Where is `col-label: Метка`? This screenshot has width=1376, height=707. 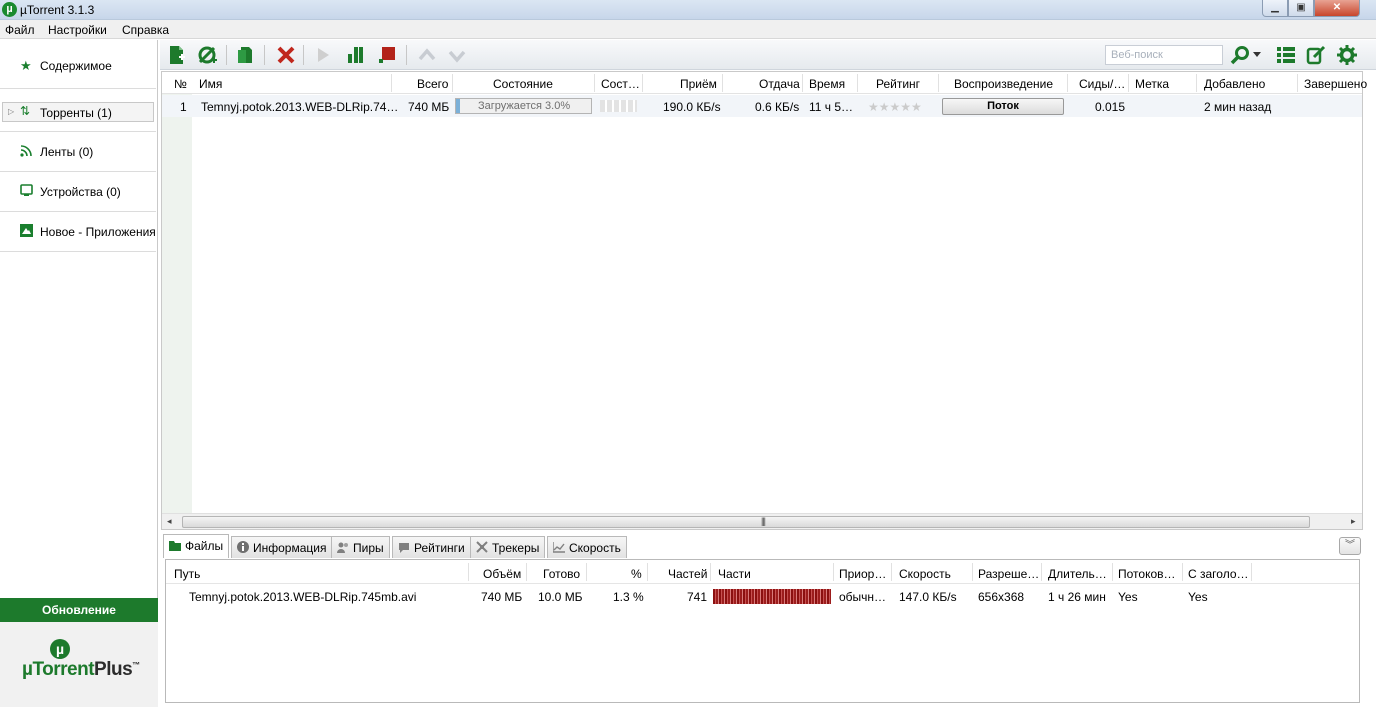
col-label: Метка is located at coordinates (1152, 84).